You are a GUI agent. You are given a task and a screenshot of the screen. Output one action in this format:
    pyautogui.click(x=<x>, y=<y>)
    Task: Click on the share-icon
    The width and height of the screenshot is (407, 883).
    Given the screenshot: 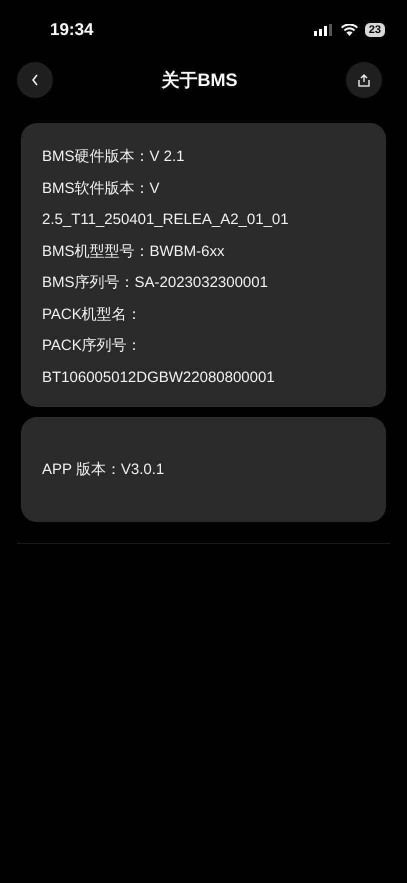 What is the action you would take?
    pyautogui.click(x=364, y=80)
    